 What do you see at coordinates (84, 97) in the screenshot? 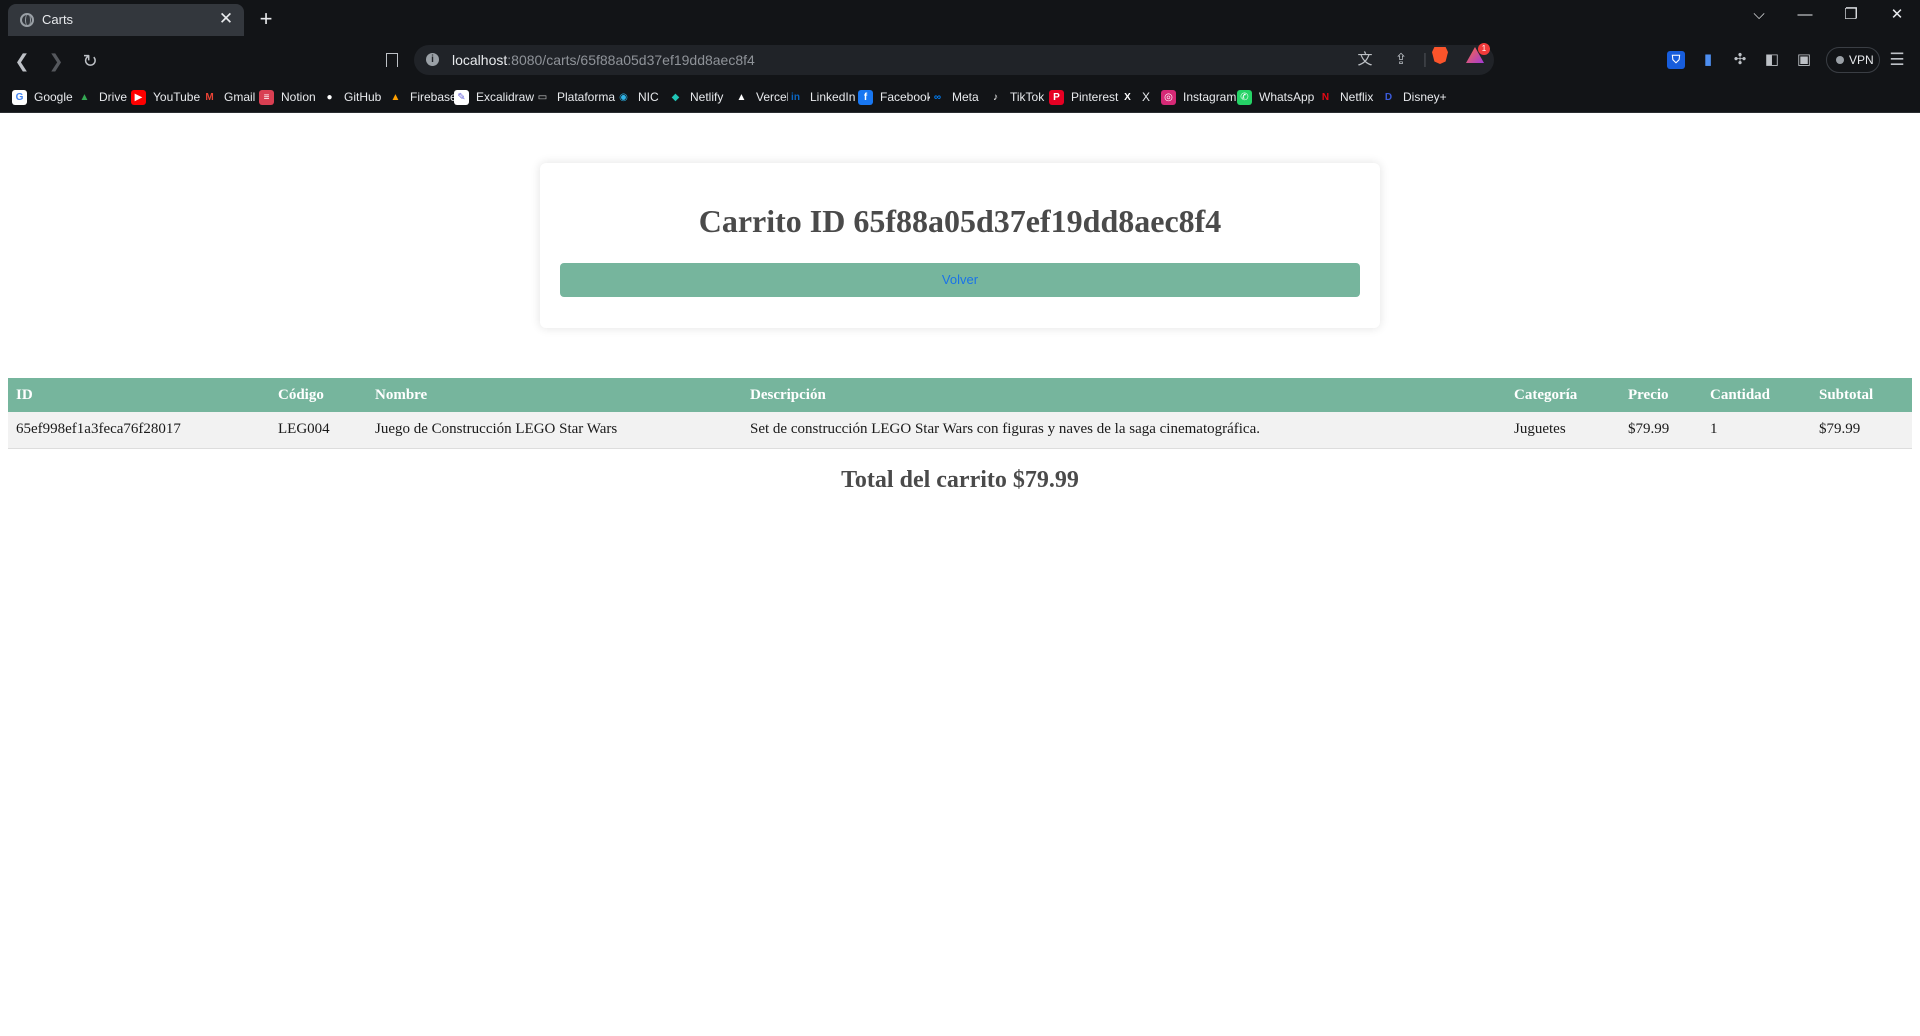
I see `drive-icon: ▲` at bounding box center [84, 97].